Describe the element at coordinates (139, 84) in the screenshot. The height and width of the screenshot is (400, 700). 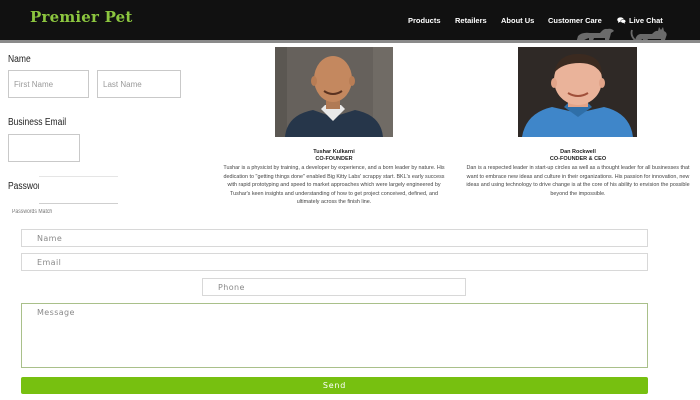
I see `last-name-input` at that location.